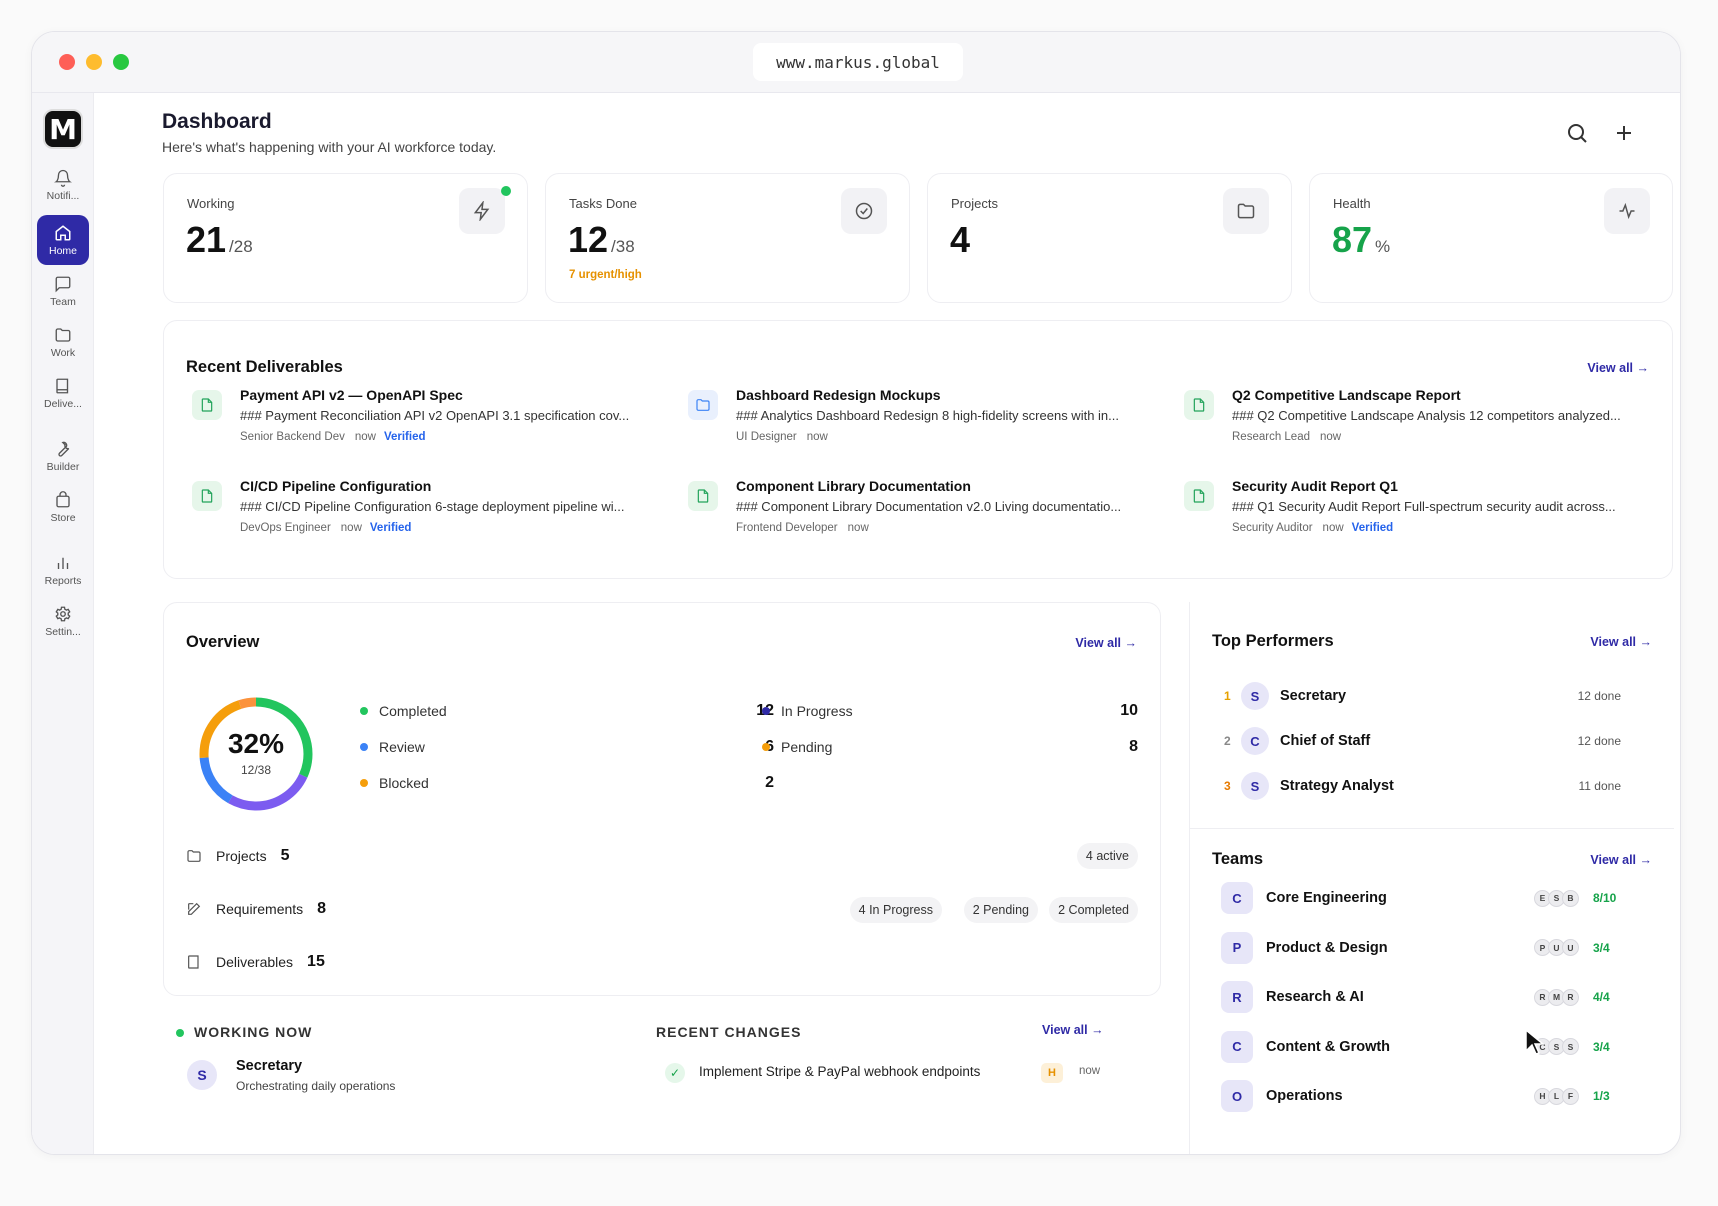 This screenshot has width=1718, height=1206. What do you see at coordinates (1416, 696) in the screenshot?
I see `performer-row: 1 S Secretary 12 done` at bounding box center [1416, 696].